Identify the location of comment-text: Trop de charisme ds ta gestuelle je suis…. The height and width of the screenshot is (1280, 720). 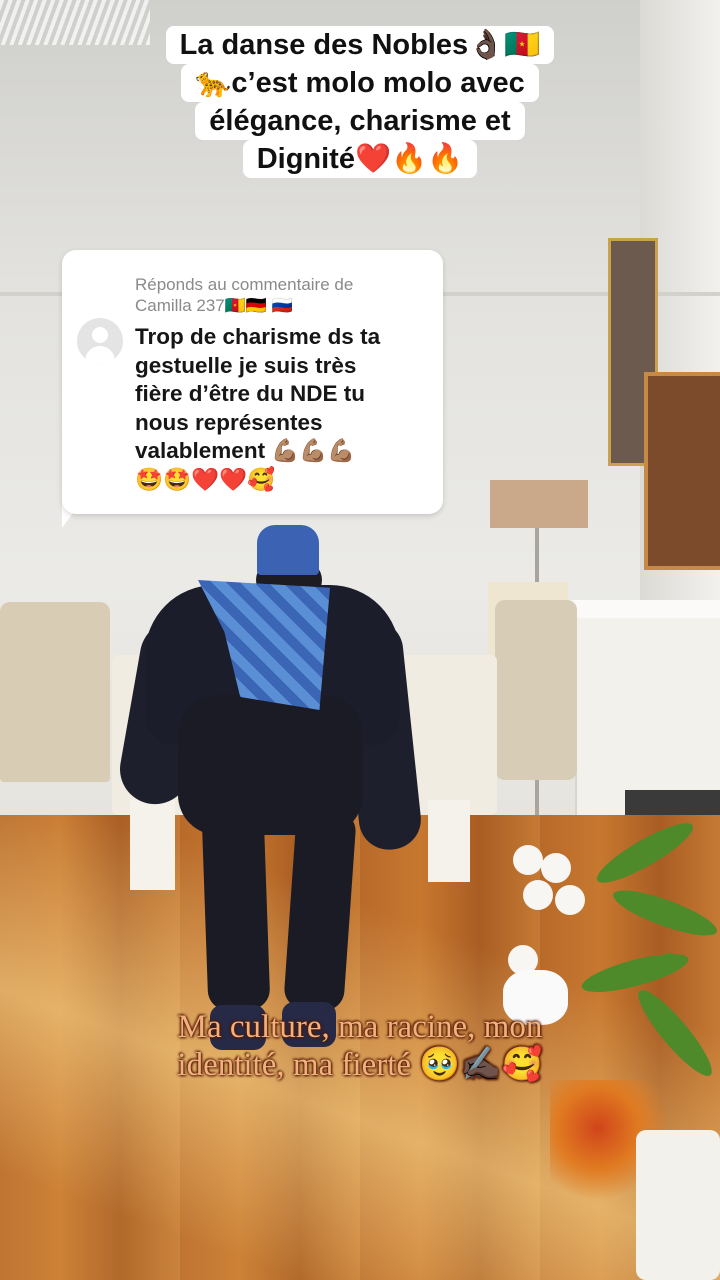
(285, 408).